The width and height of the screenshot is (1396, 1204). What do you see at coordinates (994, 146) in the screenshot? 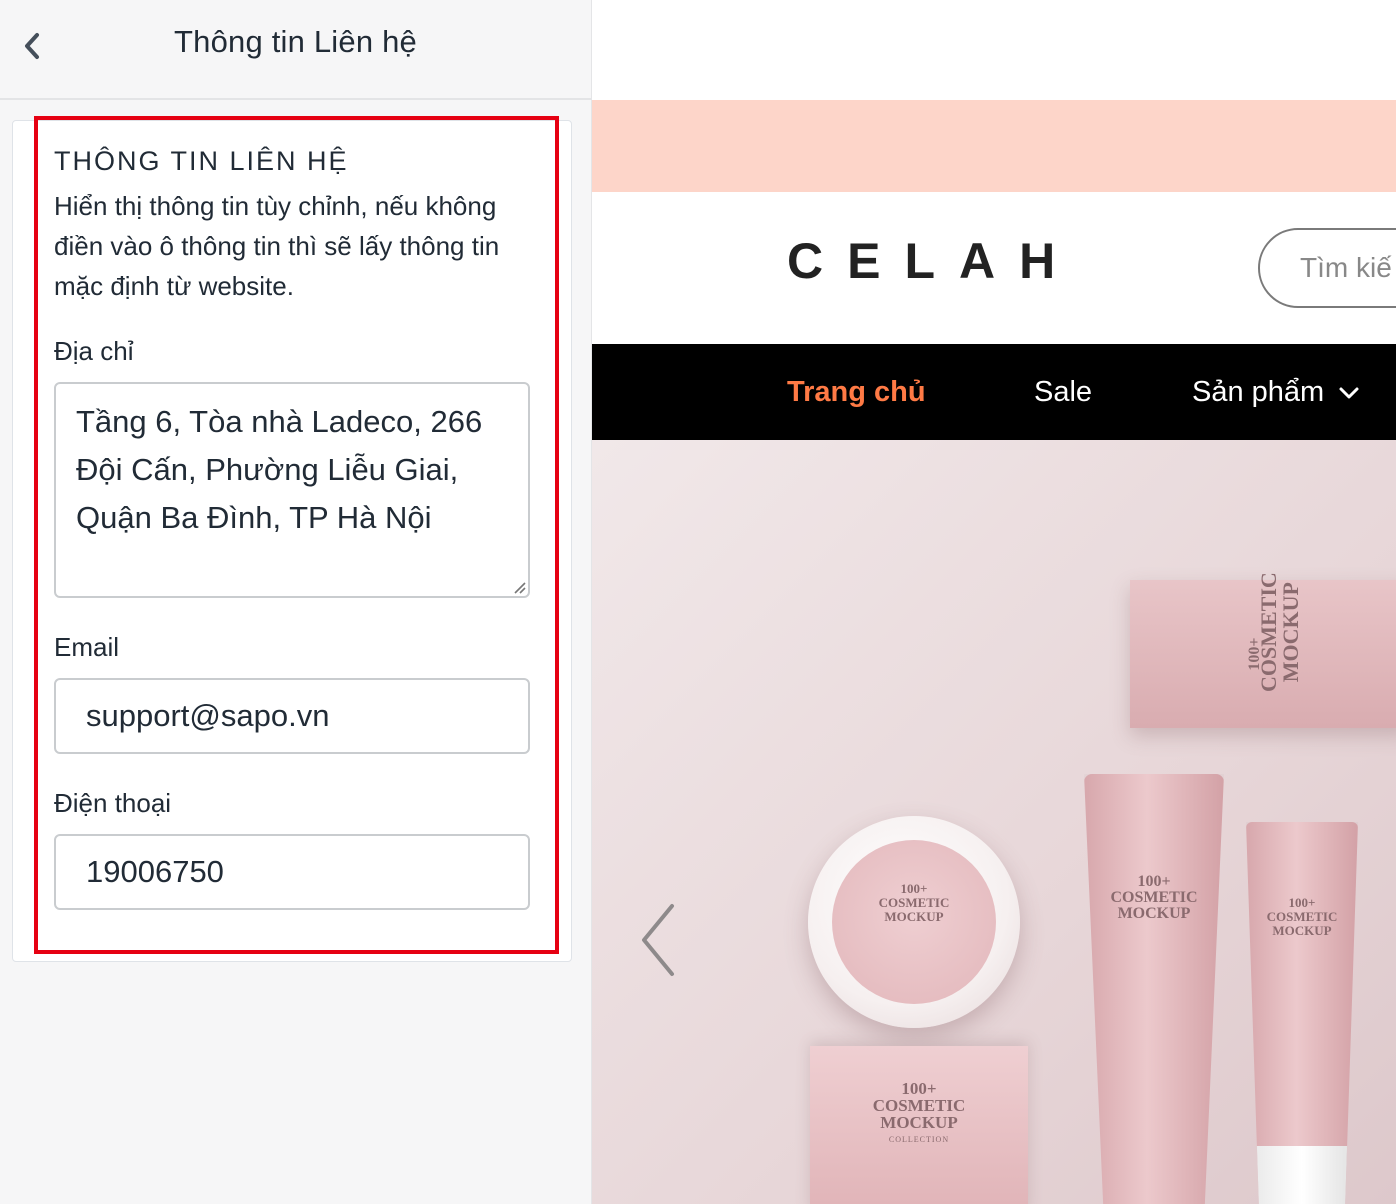
I see `promo-bar` at bounding box center [994, 146].